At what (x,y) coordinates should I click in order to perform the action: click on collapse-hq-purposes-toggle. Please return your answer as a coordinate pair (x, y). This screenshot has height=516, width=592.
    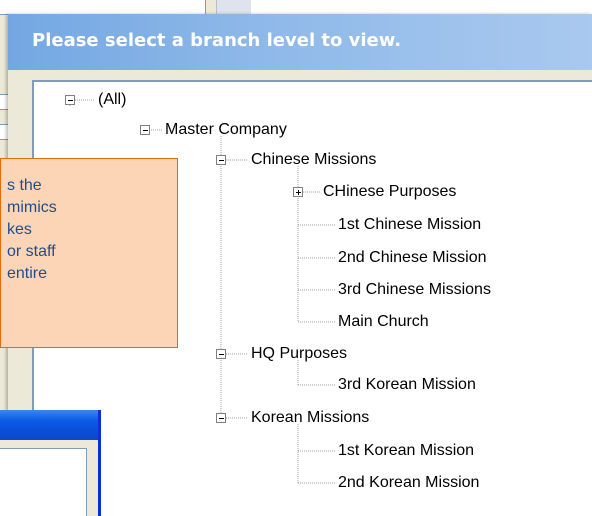
    Looking at the image, I should click on (221, 354).